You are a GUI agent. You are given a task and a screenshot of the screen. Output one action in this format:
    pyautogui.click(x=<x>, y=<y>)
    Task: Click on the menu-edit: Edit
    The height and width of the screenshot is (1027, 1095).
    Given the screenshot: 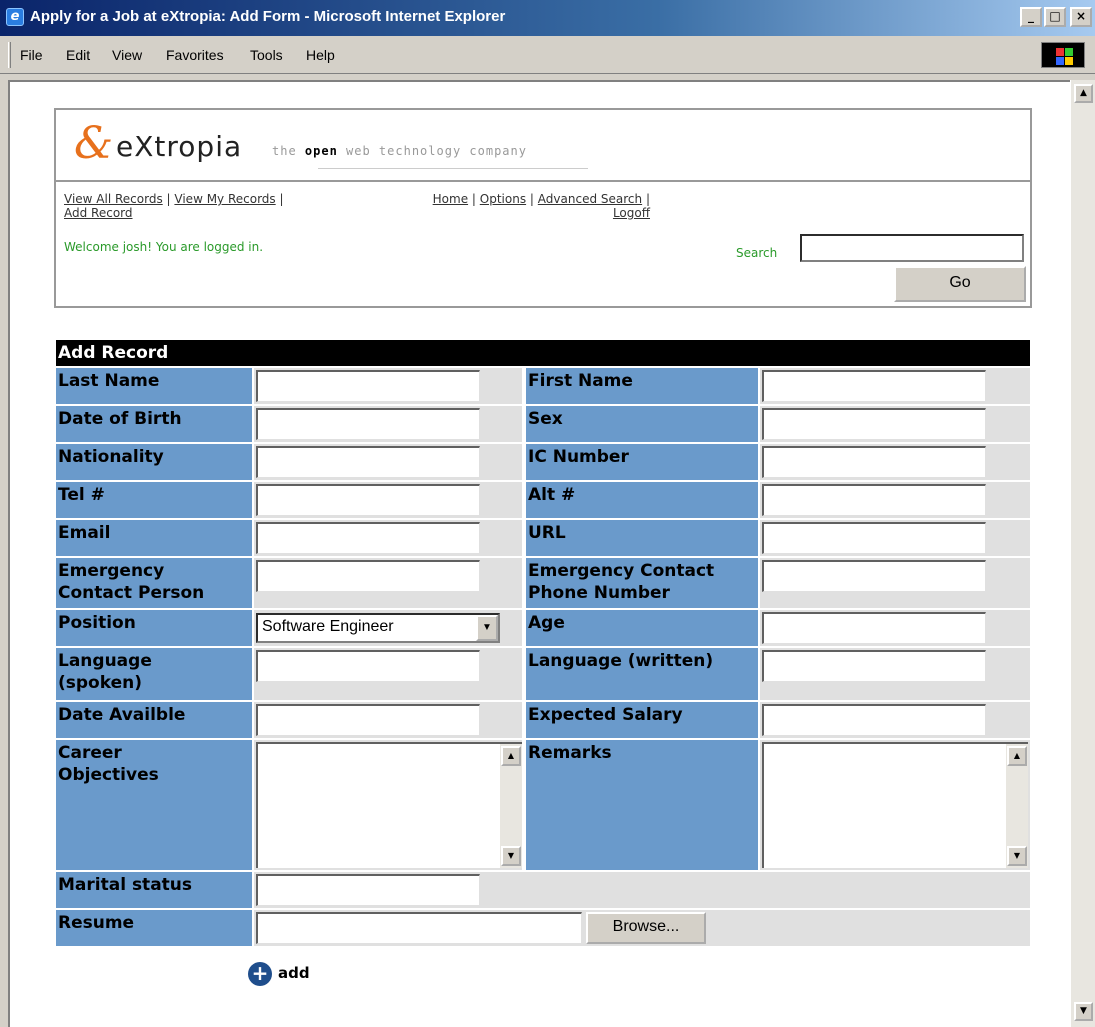 What is the action you would take?
    pyautogui.click(x=78, y=55)
    